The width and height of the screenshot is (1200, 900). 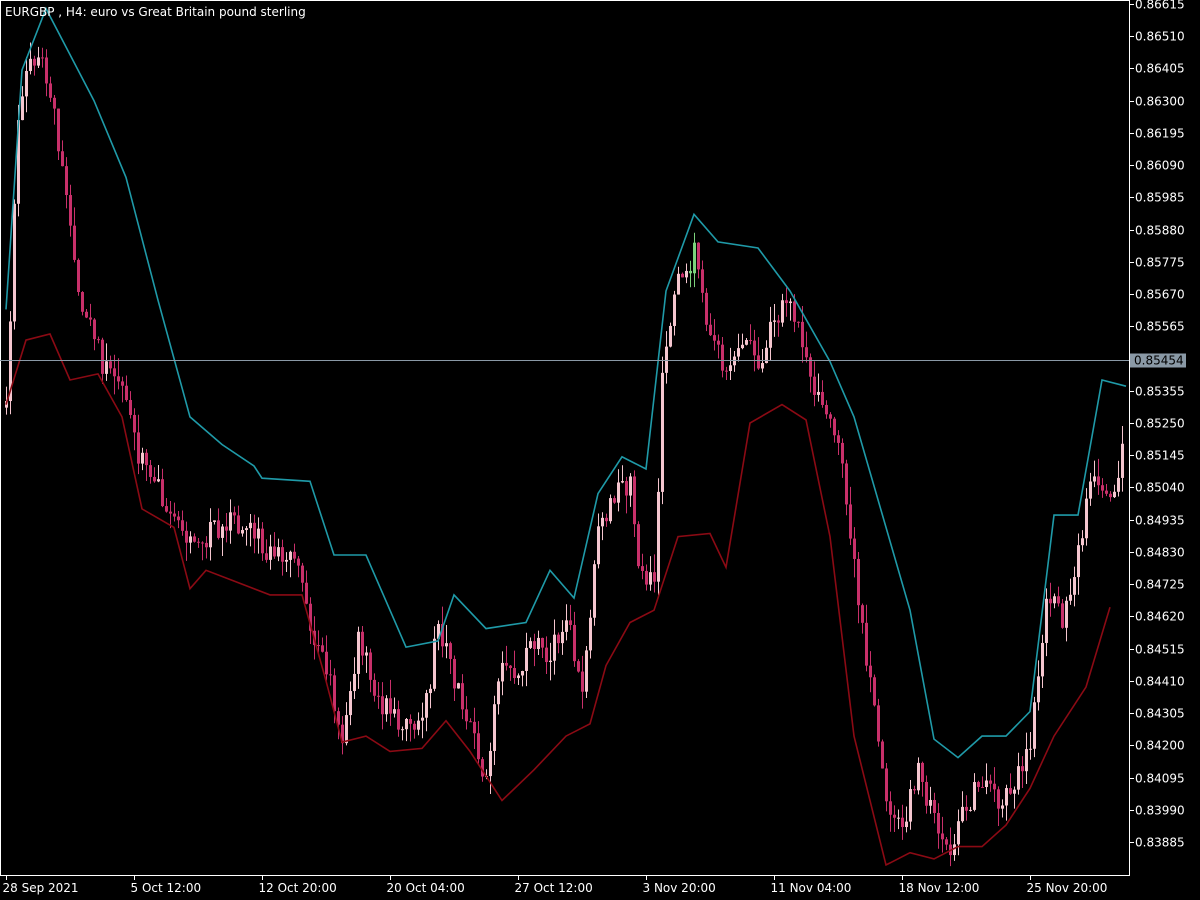 I want to click on y-tick-label: 0.85670, so click(x=1160, y=295).